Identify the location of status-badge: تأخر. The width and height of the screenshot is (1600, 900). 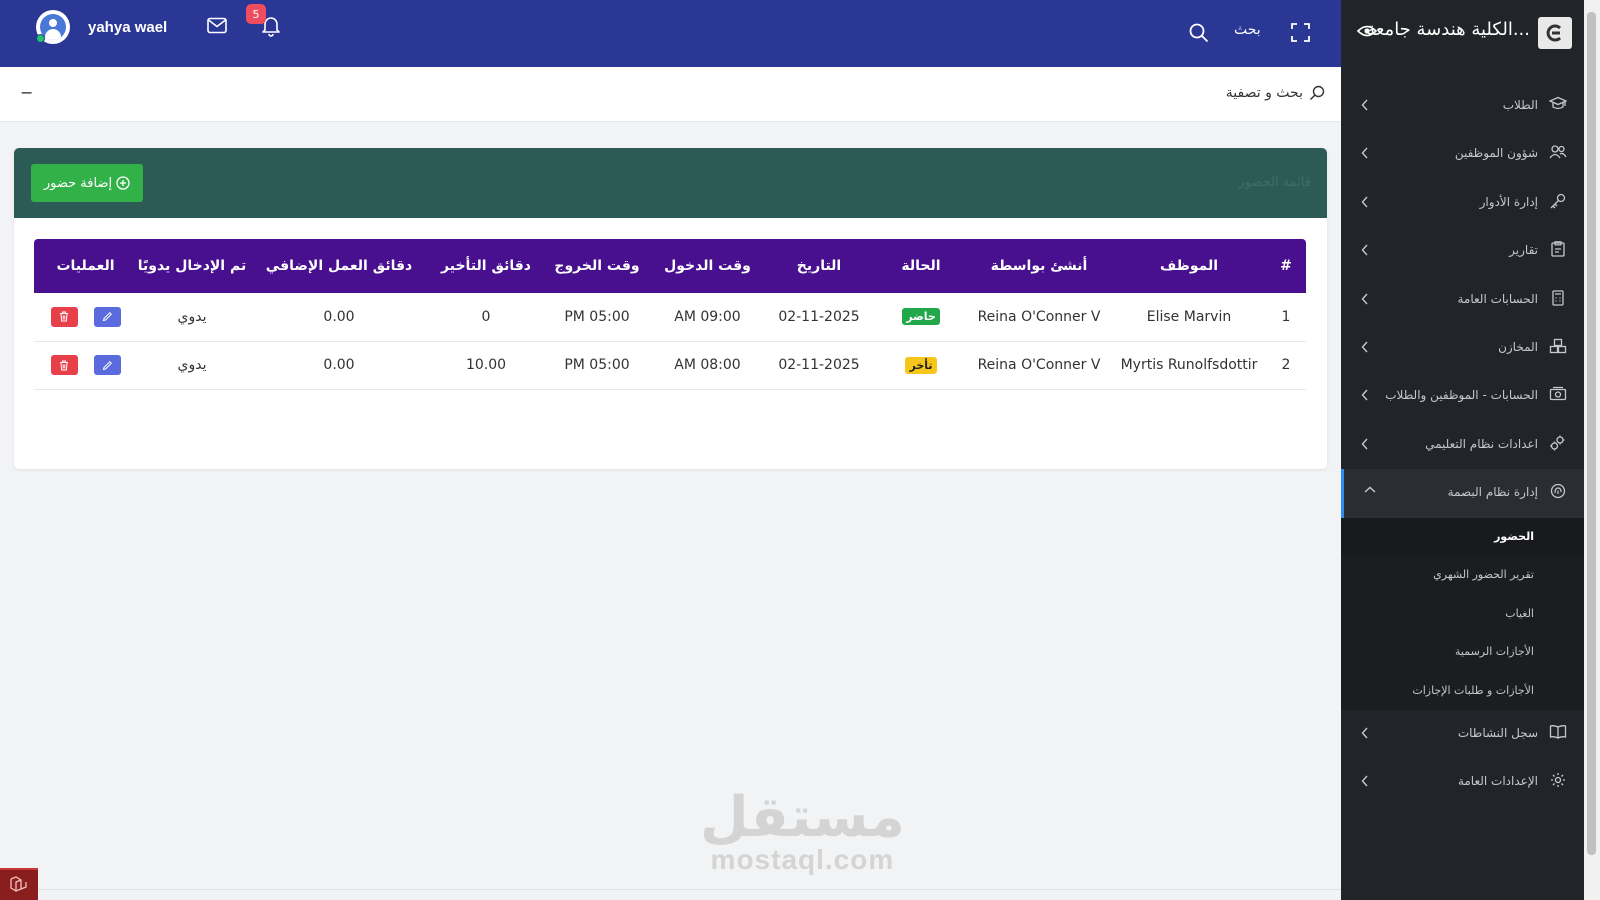
(921, 365).